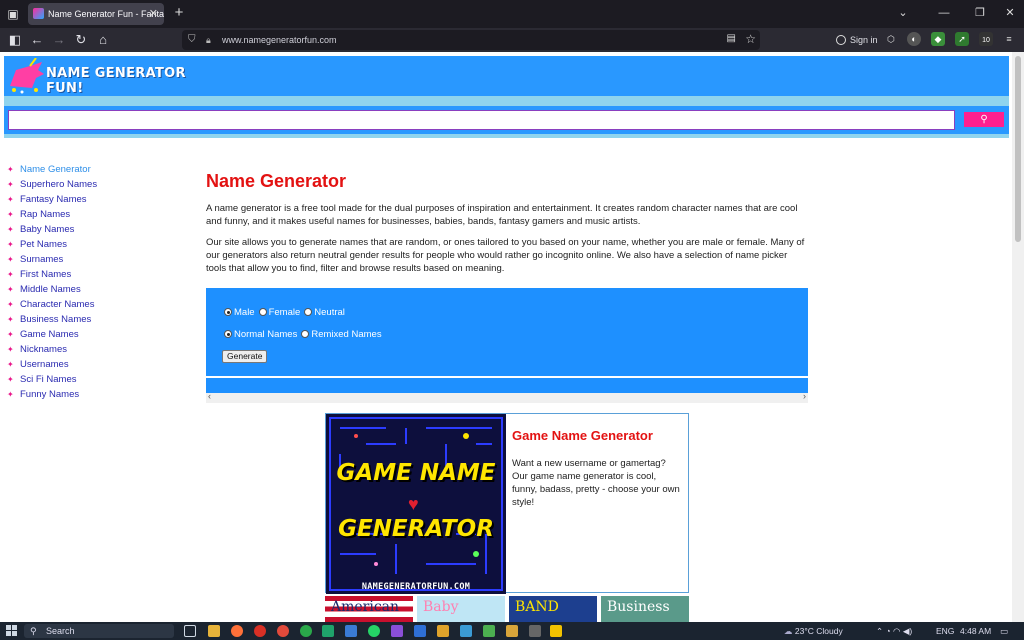 Image resolution: width=1024 pixels, height=640 pixels. What do you see at coordinates (153, 14) in the screenshot?
I see `tab-close-icon: ✕` at bounding box center [153, 14].